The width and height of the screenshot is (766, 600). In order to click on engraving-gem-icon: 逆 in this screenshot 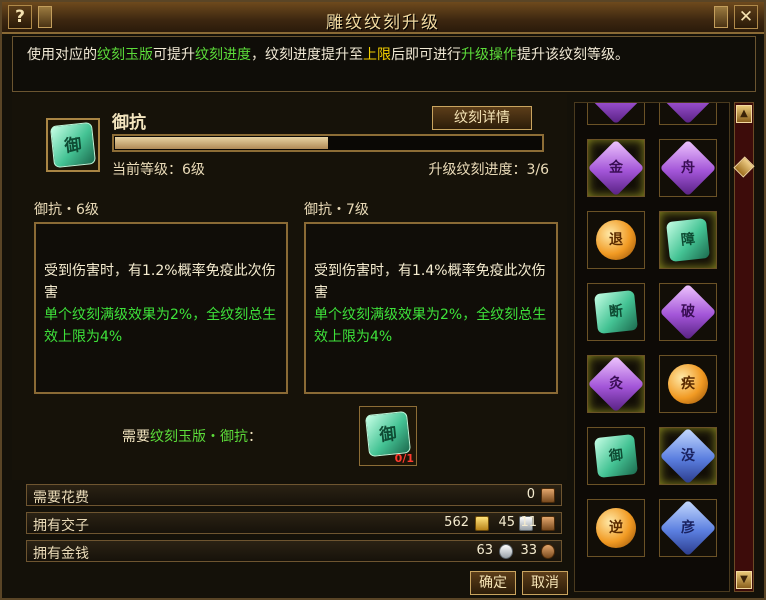, I will do `click(616, 528)`.